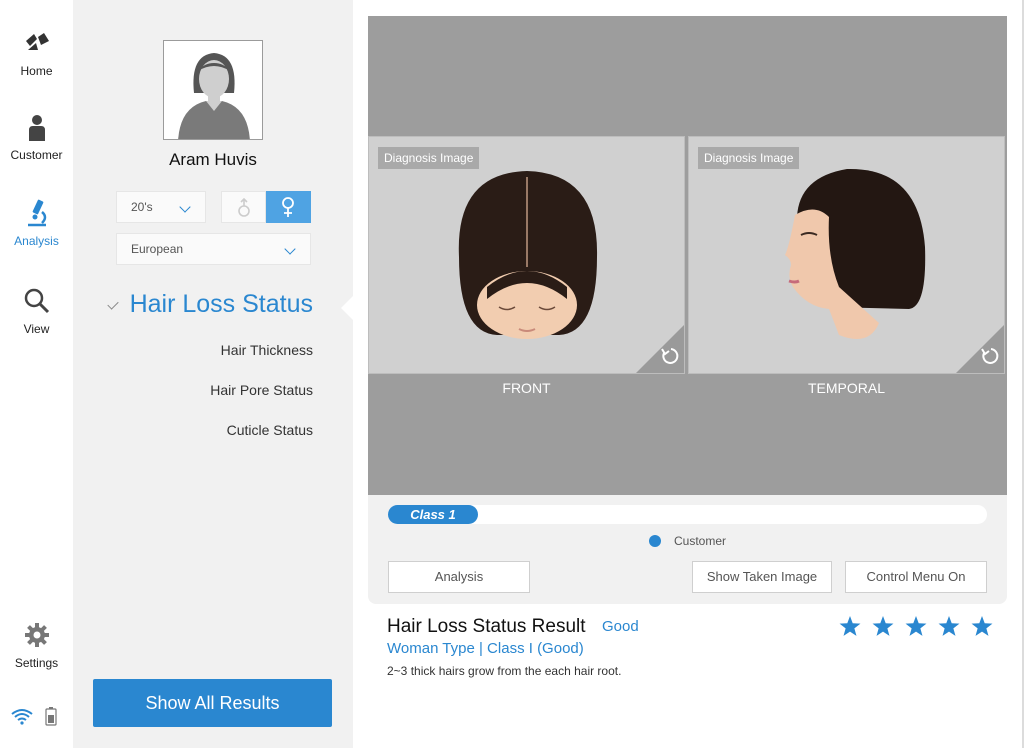 Image resolution: width=1024 pixels, height=748 pixels. What do you see at coordinates (270, 430) in the screenshot?
I see `menu-cuticle-status: Cuticle Status` at bounding box center [270, 430].